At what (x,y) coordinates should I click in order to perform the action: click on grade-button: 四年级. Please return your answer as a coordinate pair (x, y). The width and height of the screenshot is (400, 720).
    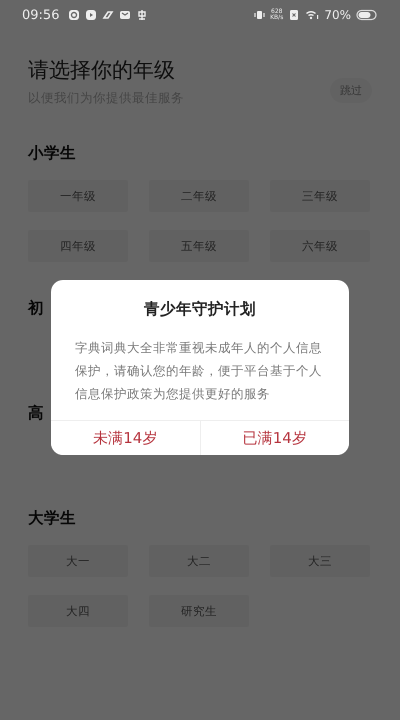
    Looking at the image, I should click on (78, 246).